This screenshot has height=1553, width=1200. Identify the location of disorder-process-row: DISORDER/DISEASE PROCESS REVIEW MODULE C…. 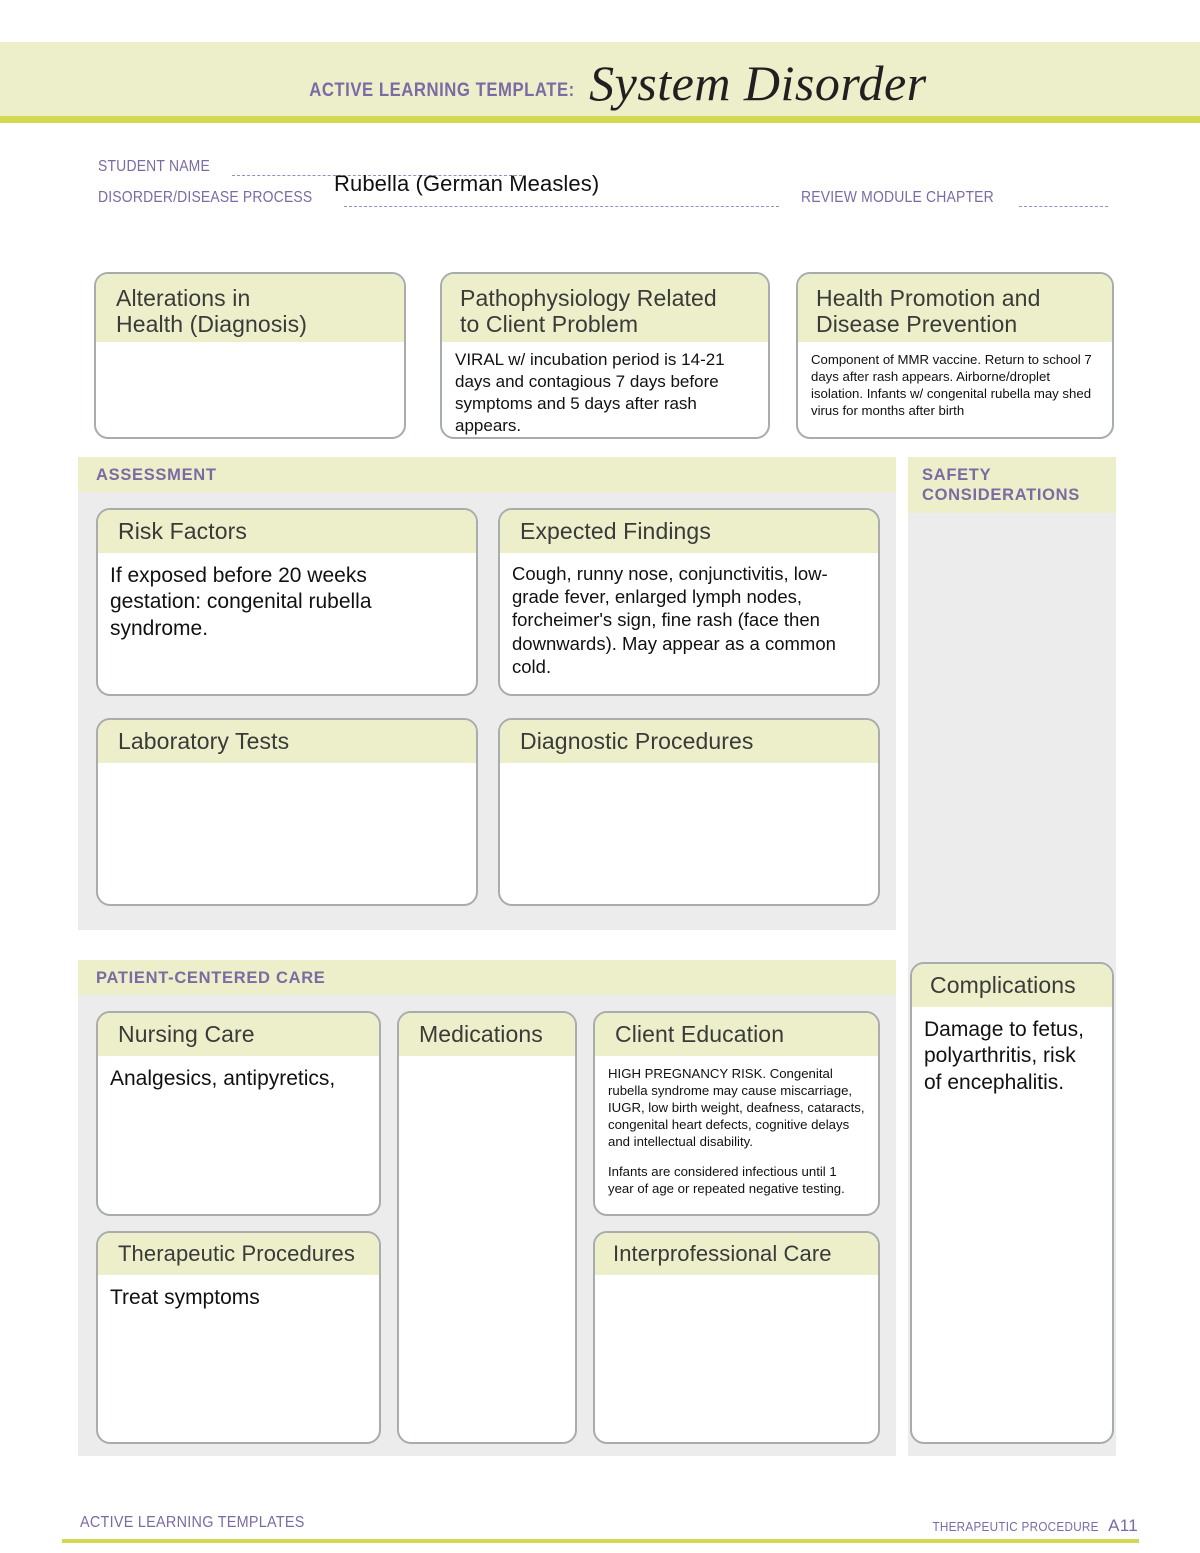
(603, 189).